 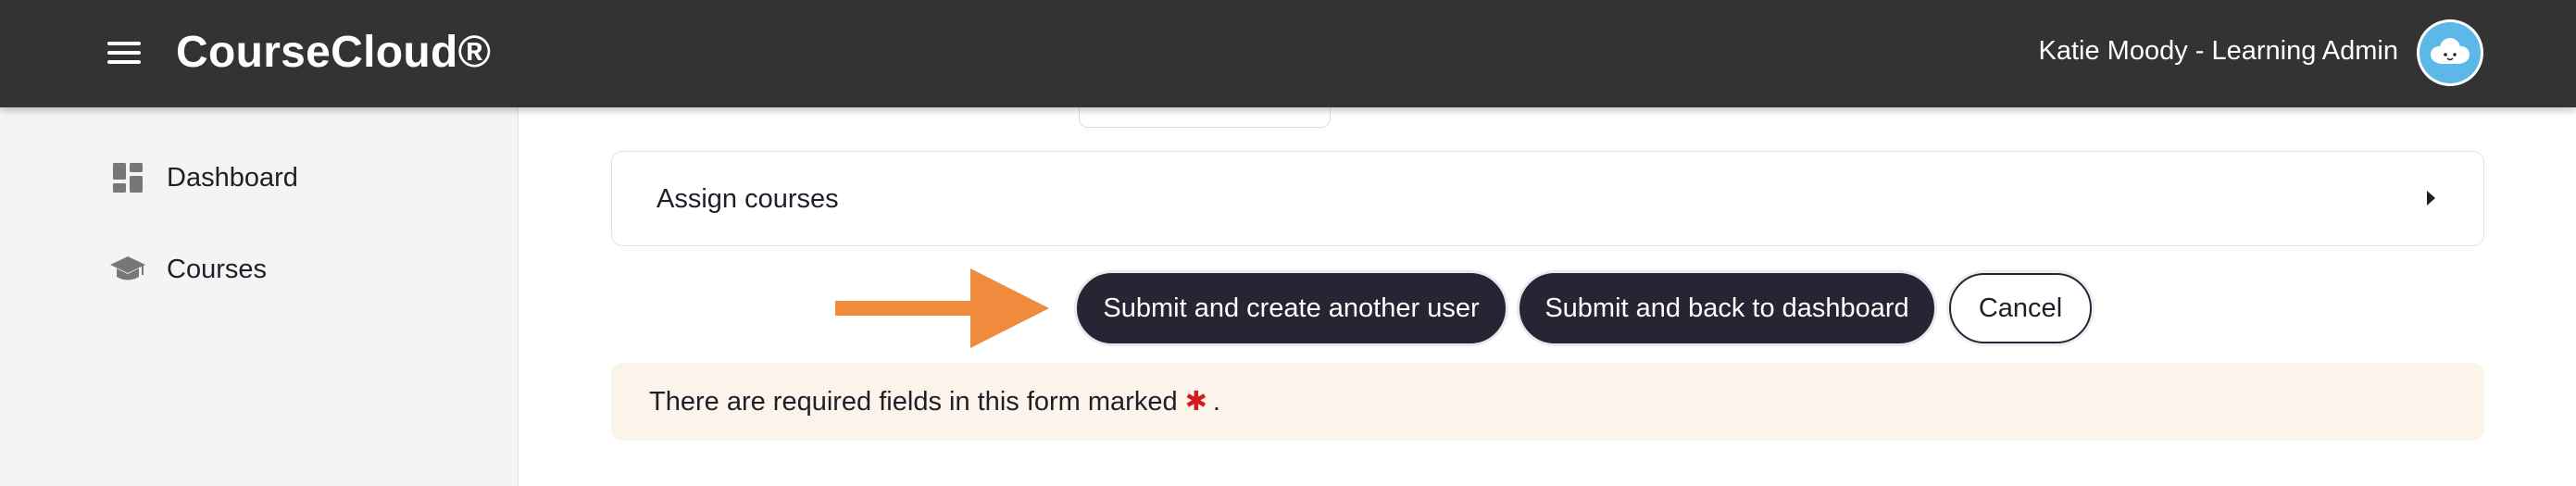 I want to click on cloud-avatar-icon, so click(x=2450, y=52).